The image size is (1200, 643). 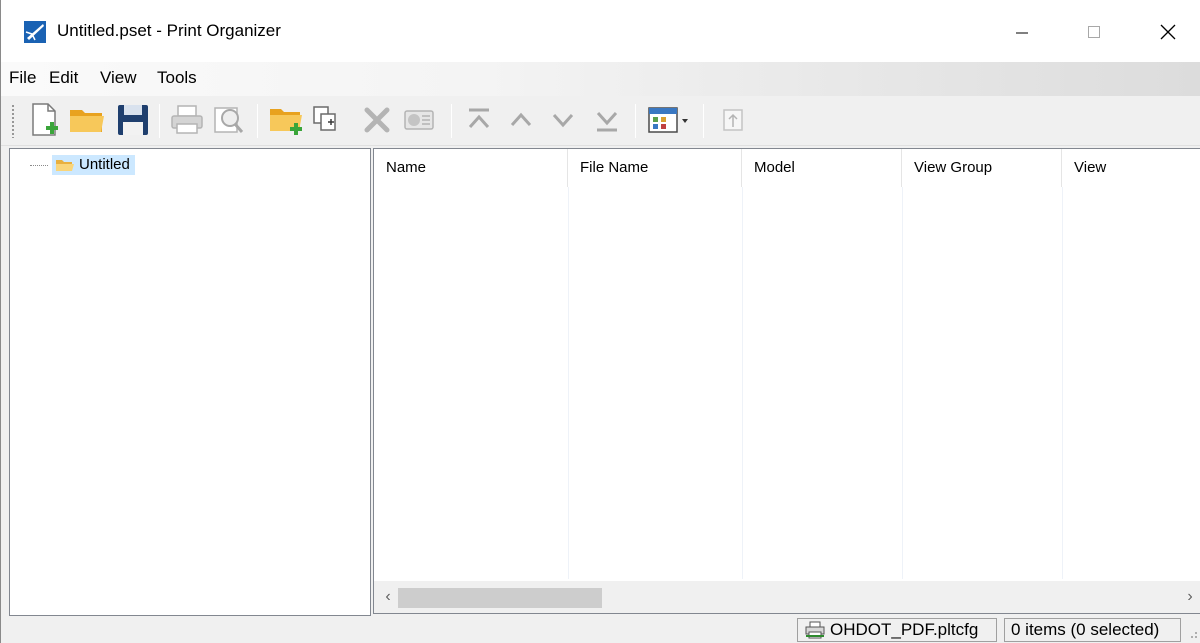 I want to click on move-top-icon, so click(x=479, y=118).